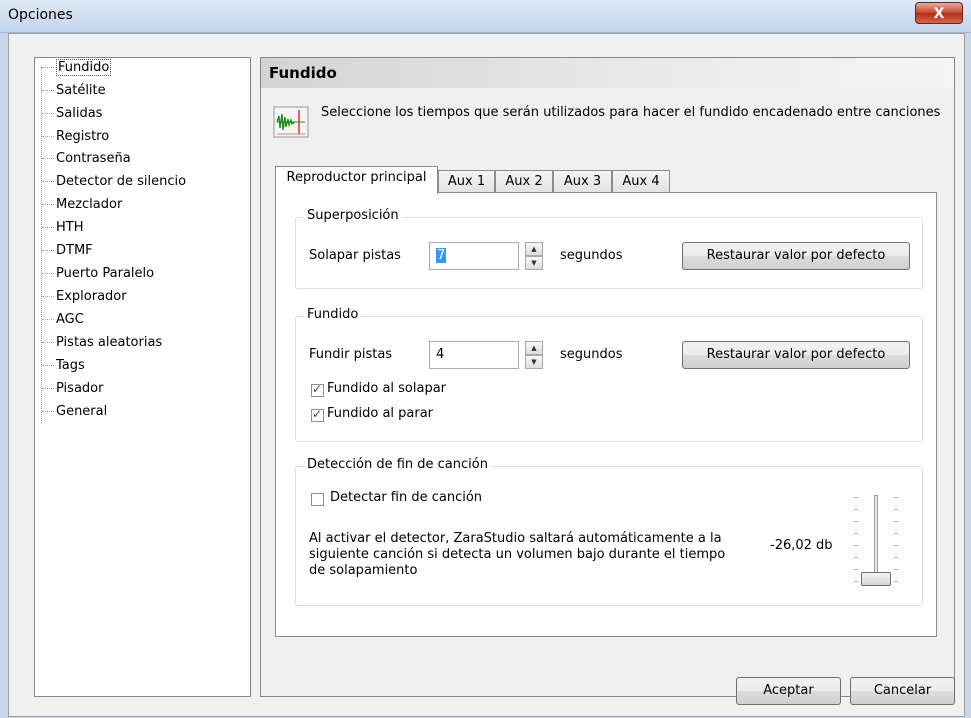  I want to click on tree-item-pistas-aleatorias: Pistas aleatorias, so click(102, 343).